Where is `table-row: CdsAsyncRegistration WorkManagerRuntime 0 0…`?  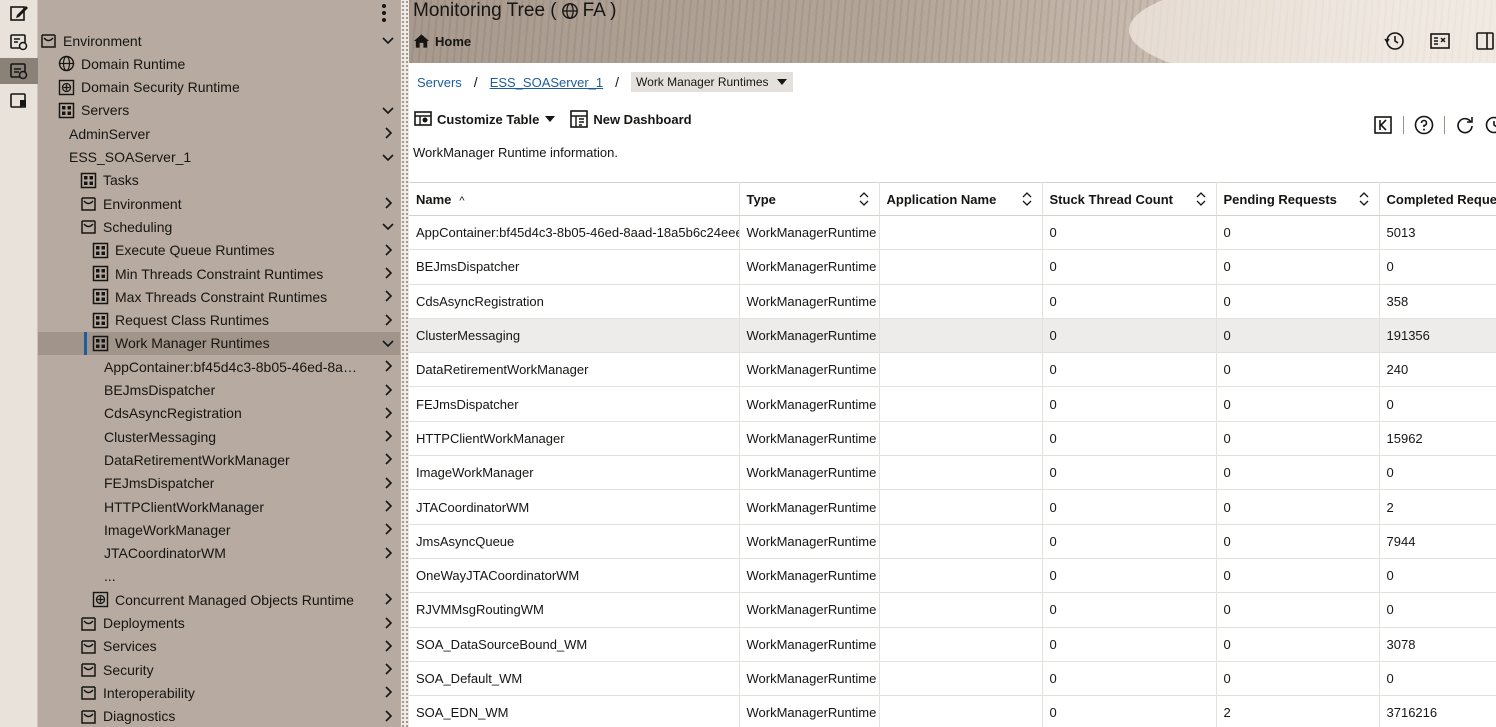 table-row: CdsAsyncRegistration WorkManagerRuntime 0 0… is located at coordinates (952, 301).